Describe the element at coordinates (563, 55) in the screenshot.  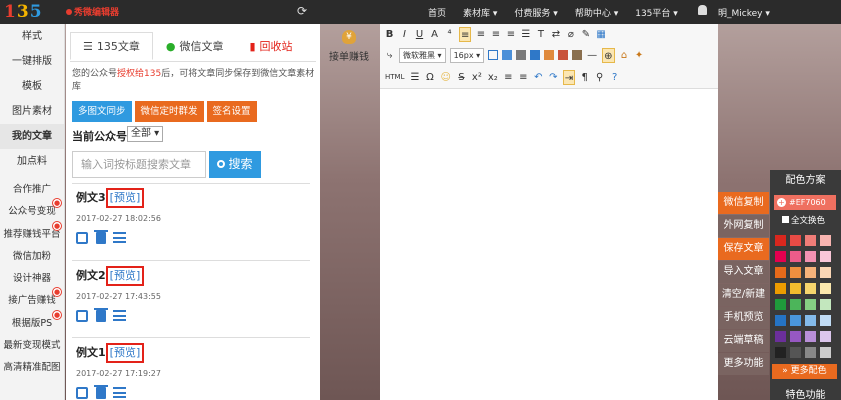
I see `insert-gallery-icon` at that location.